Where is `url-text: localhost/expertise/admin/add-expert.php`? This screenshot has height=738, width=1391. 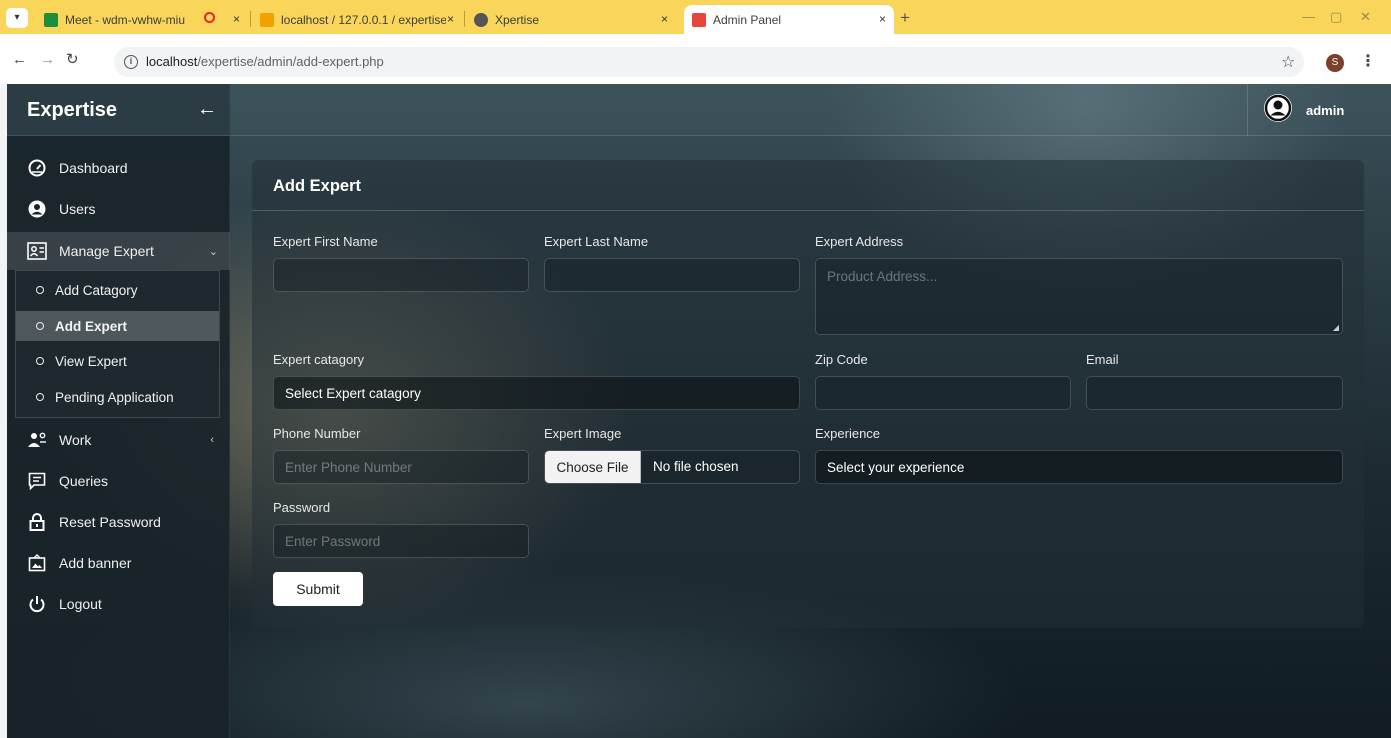
url-text: localhost/expertise/admin/add-expert.php is located at coordinates (265, 61).